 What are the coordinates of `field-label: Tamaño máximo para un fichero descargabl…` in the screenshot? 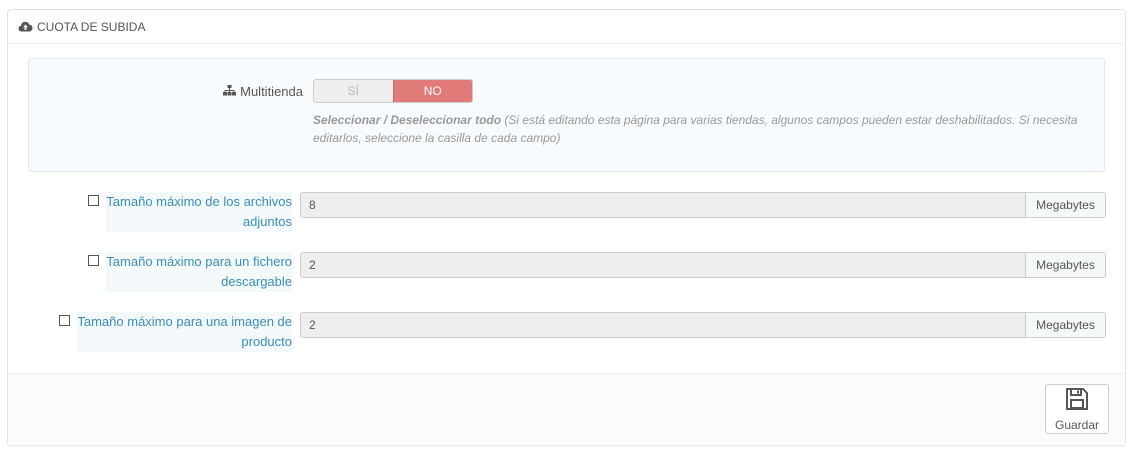 It's located at (199, 272).